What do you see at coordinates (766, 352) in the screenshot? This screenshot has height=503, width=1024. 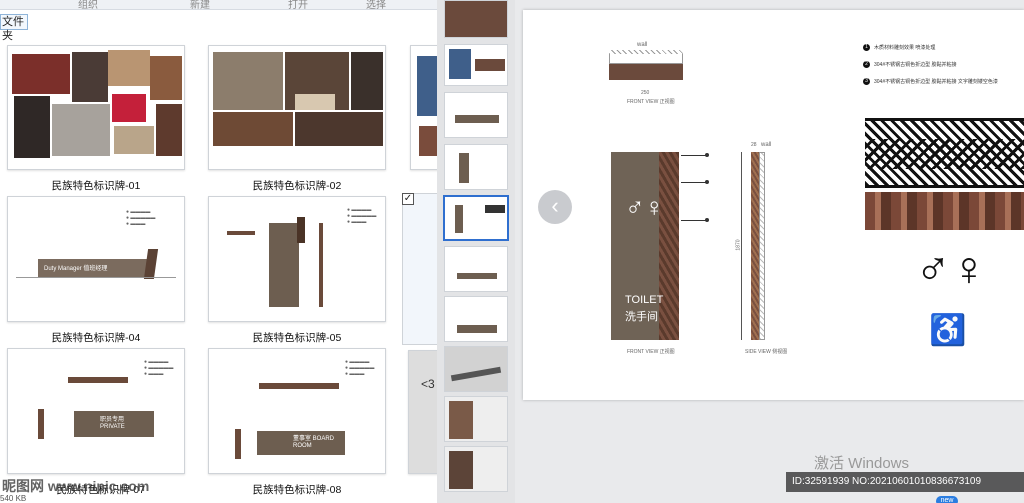 I see `side-caption: SIDE VIEW 侧视图` at bounding box center [766, 352].